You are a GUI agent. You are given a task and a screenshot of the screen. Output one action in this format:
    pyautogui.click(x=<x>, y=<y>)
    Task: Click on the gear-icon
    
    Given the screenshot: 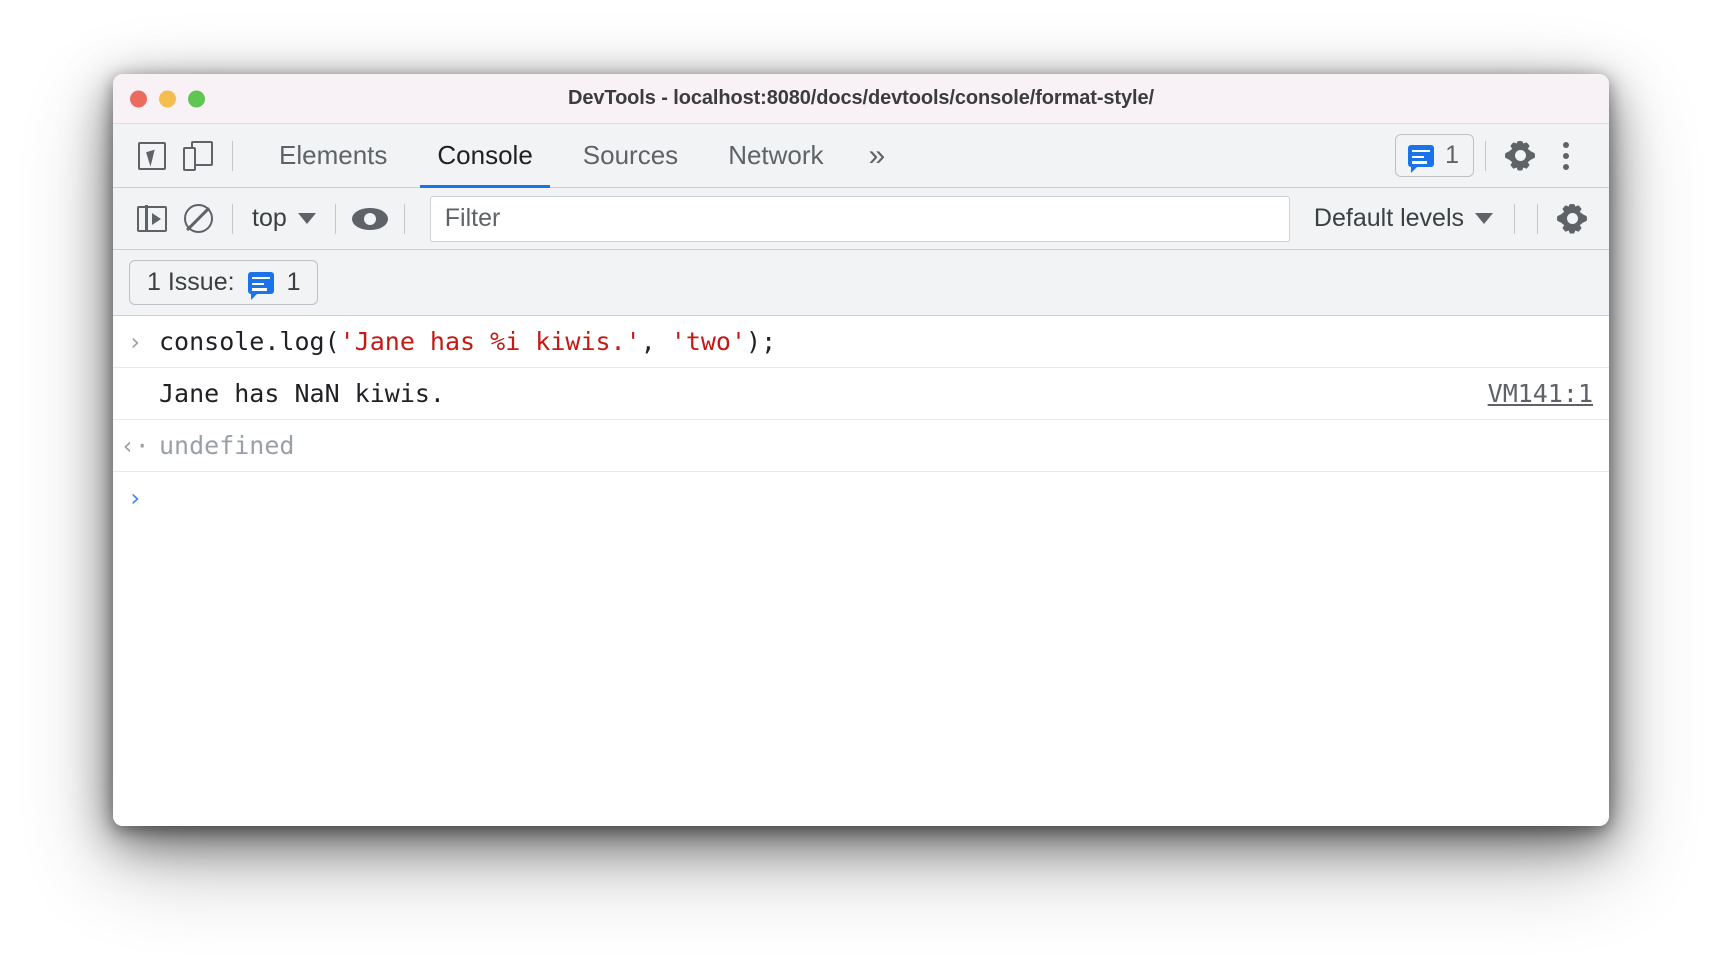 What is the action you would take?
    pyautogui.click(x=1520, y=155)
    